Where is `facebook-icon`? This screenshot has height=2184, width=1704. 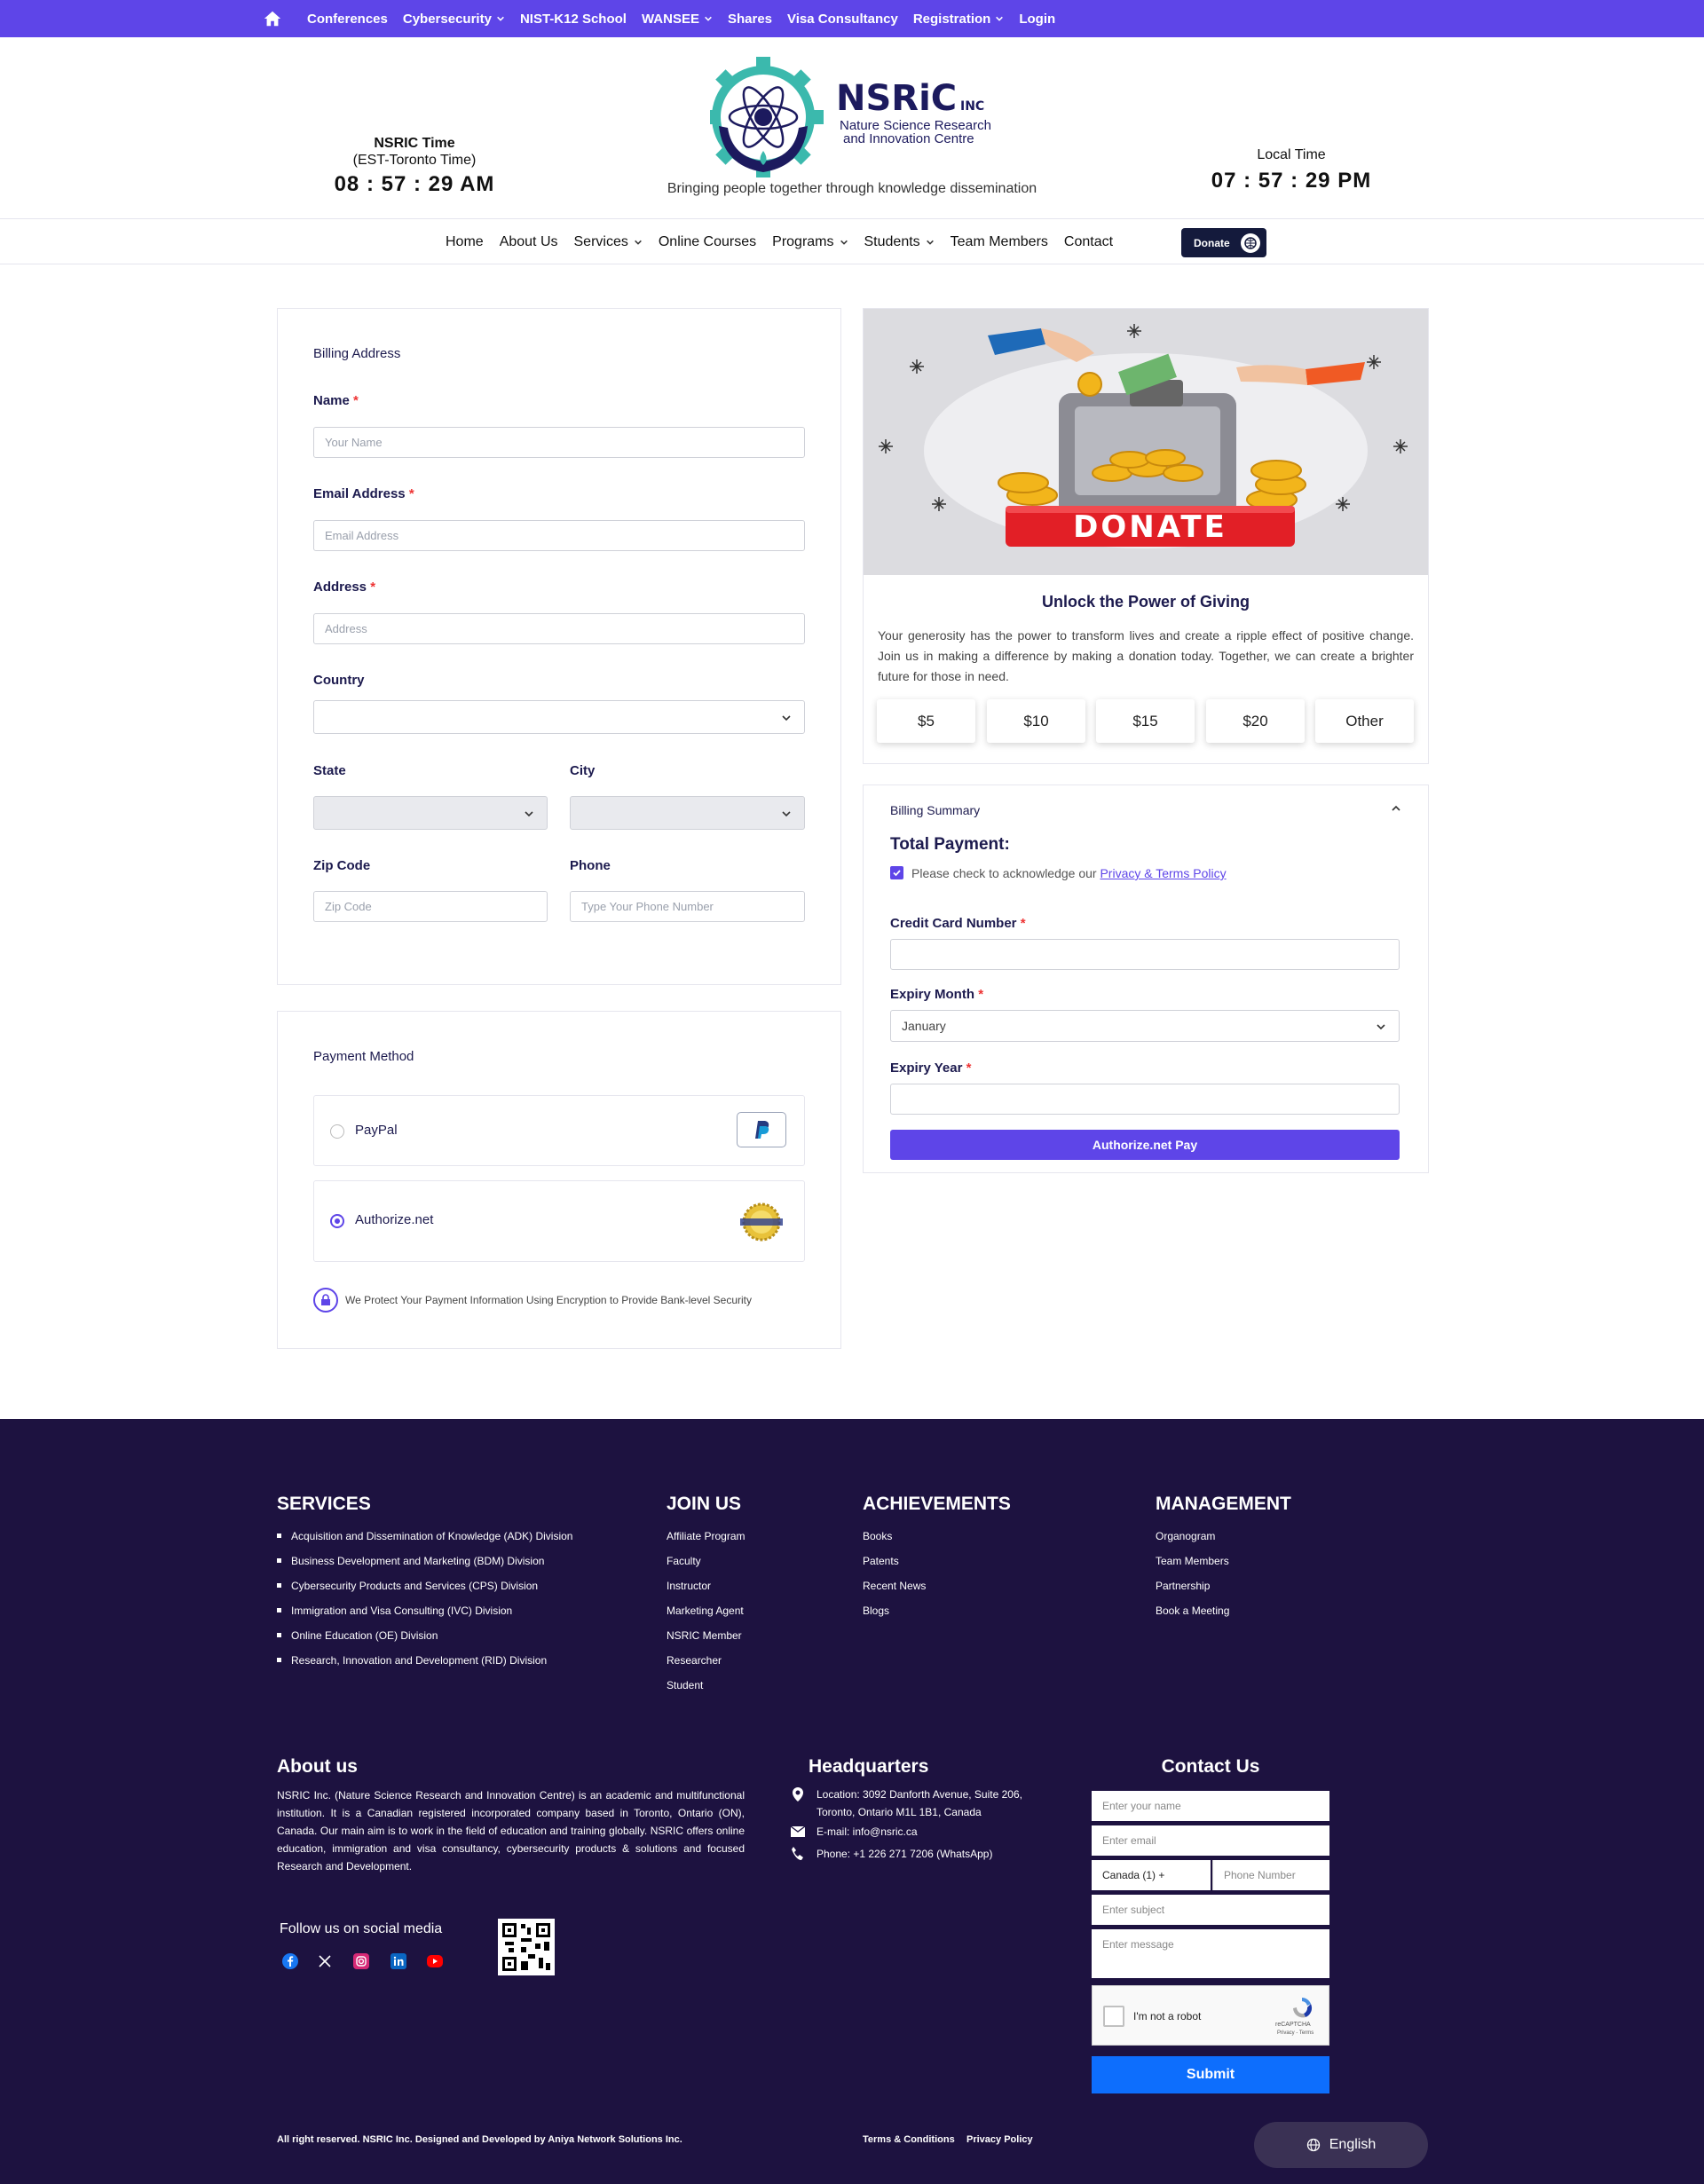
facebook-icon is located at coordinates (290, 1961).